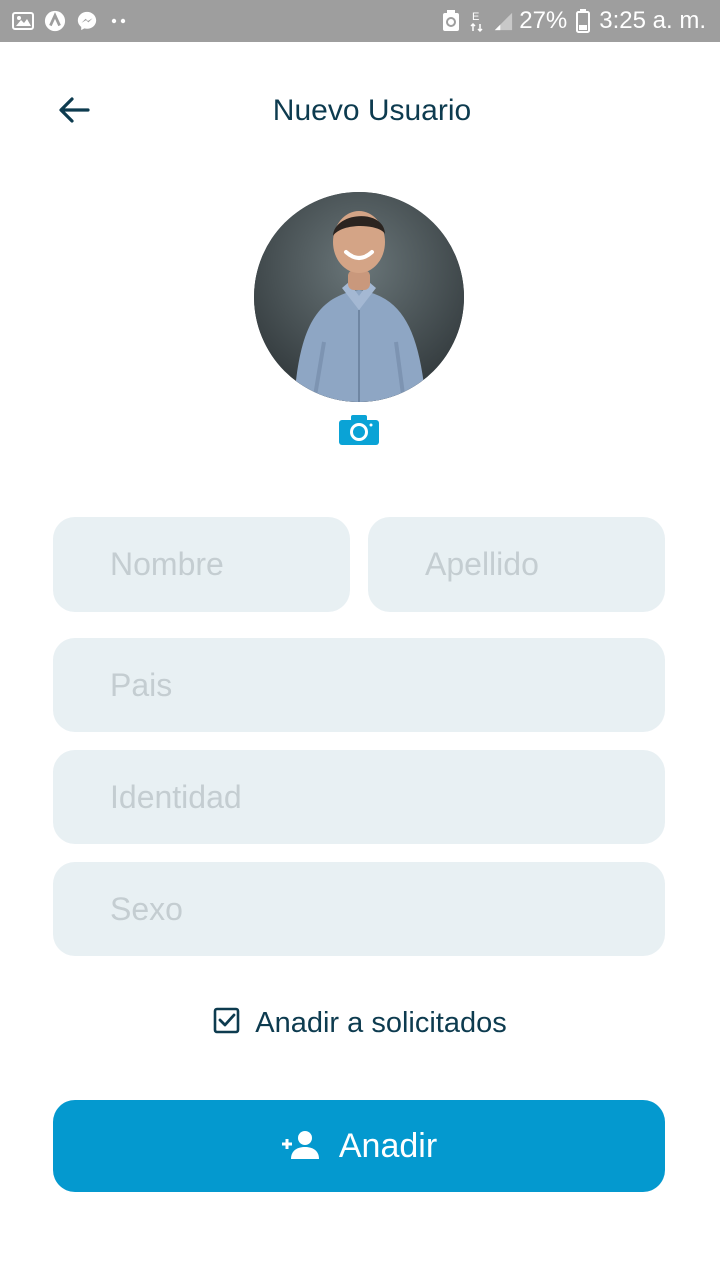  Describe the element at coordinates (360, 21) in the screenshot. I see `status-bar: E 27% 3:25 a. m.` at that location.